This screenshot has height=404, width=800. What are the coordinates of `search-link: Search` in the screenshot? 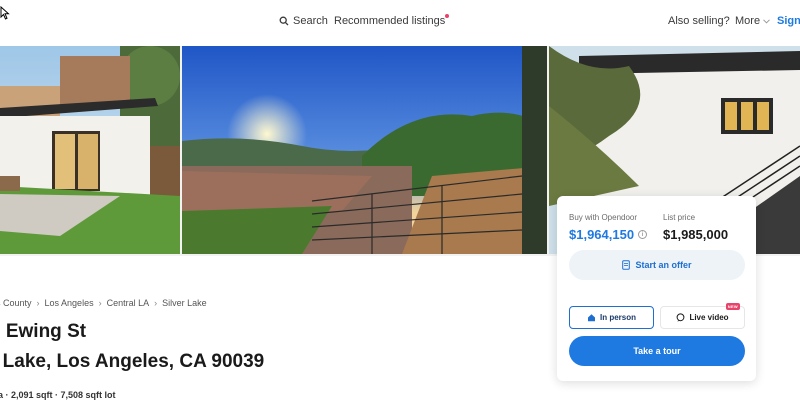 It's located at (303, 21).